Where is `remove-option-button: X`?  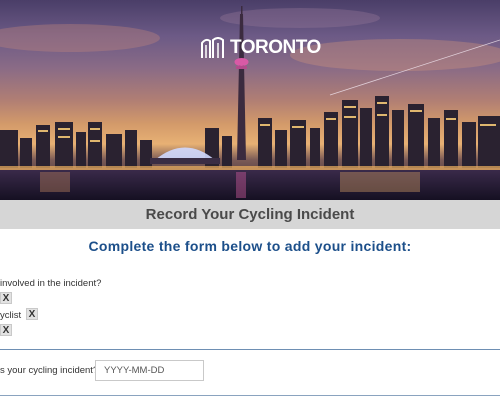
remove-option-button: X is located at coordinates (6, 298).